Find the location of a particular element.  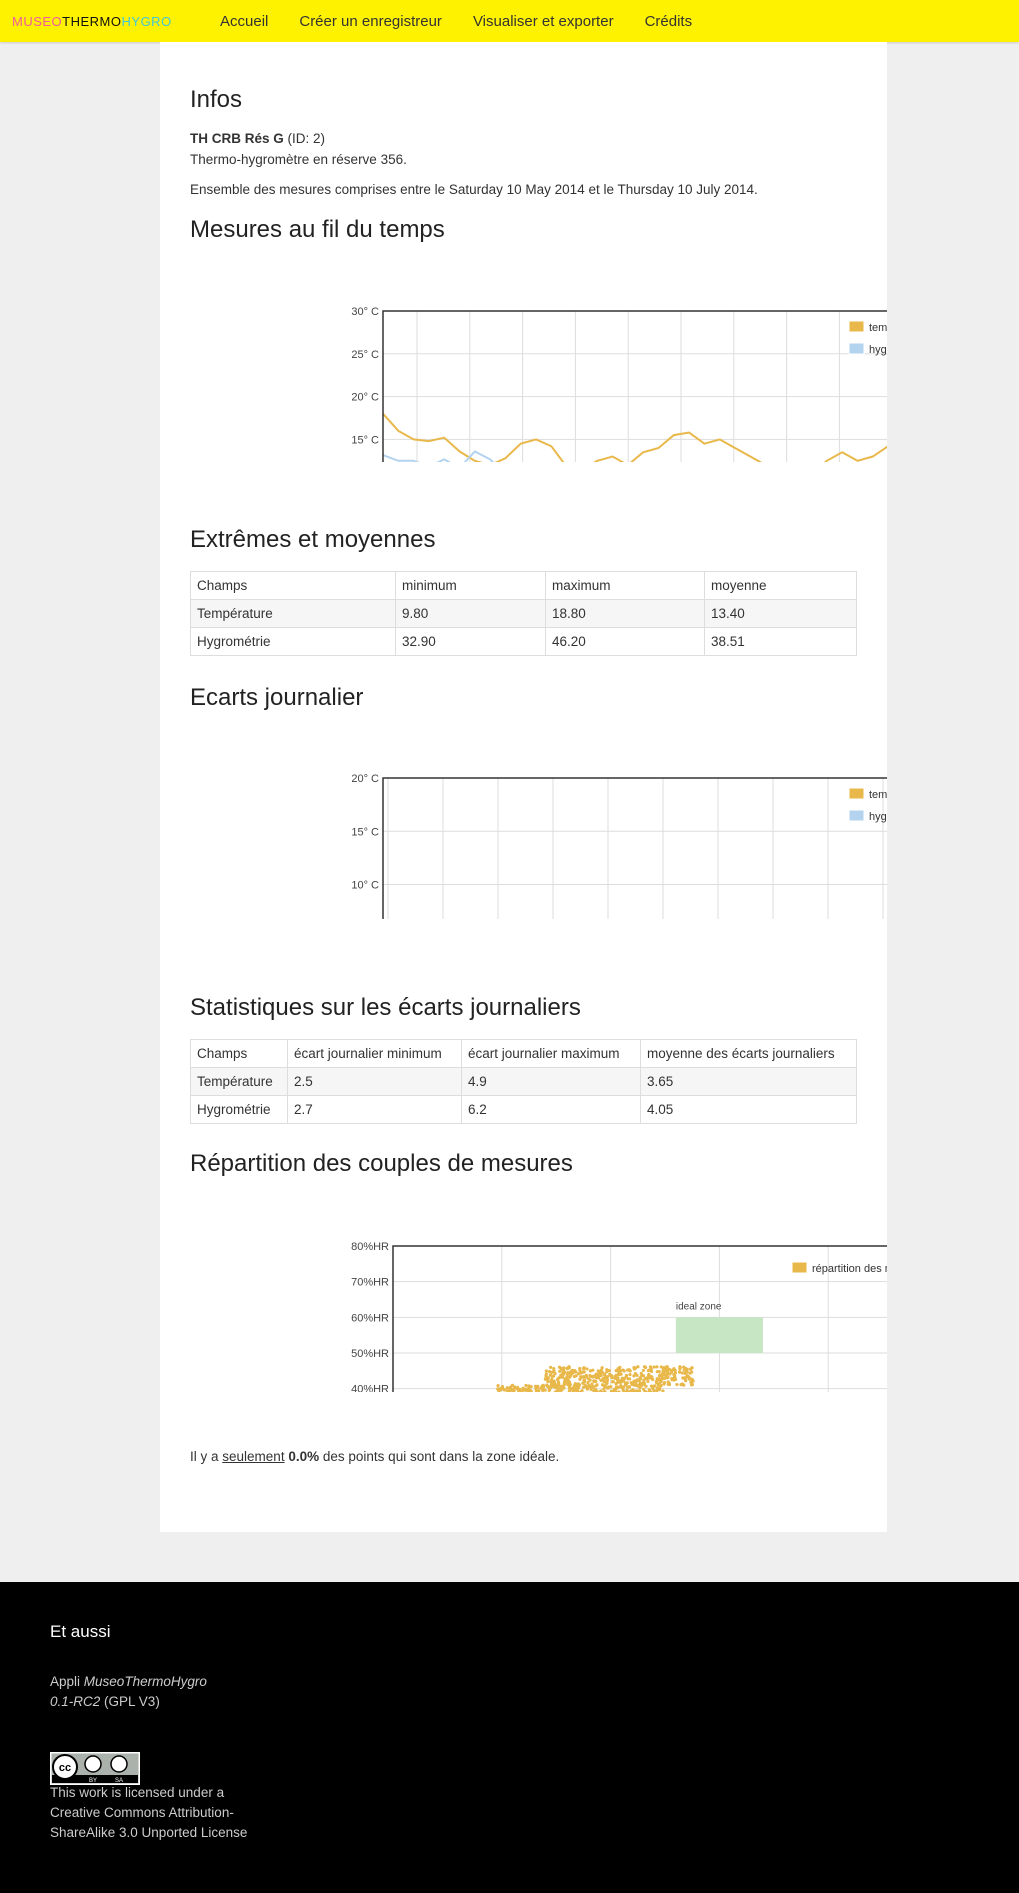

app-license: (GPL V3) is located at coordinates (132, 1701).